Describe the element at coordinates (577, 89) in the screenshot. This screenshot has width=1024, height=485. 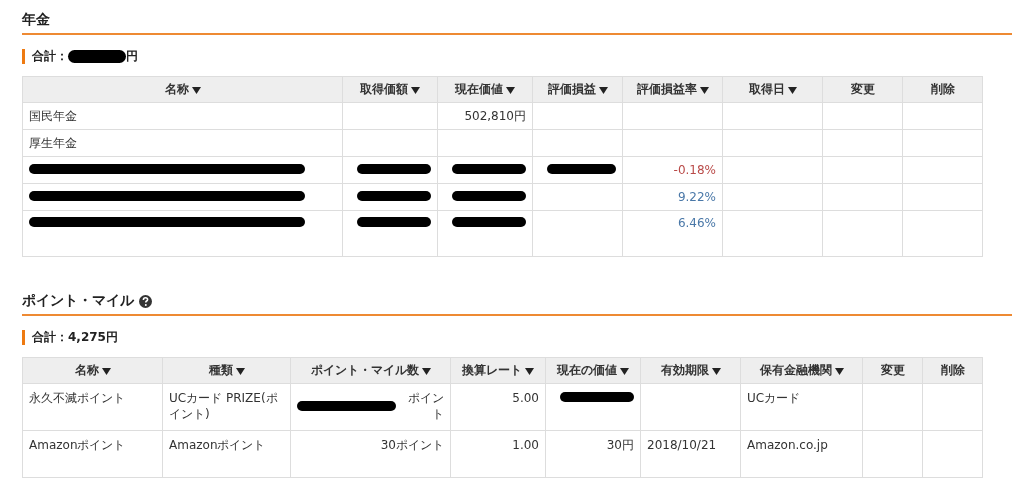
I see `column-header: 評価損益` at that location.